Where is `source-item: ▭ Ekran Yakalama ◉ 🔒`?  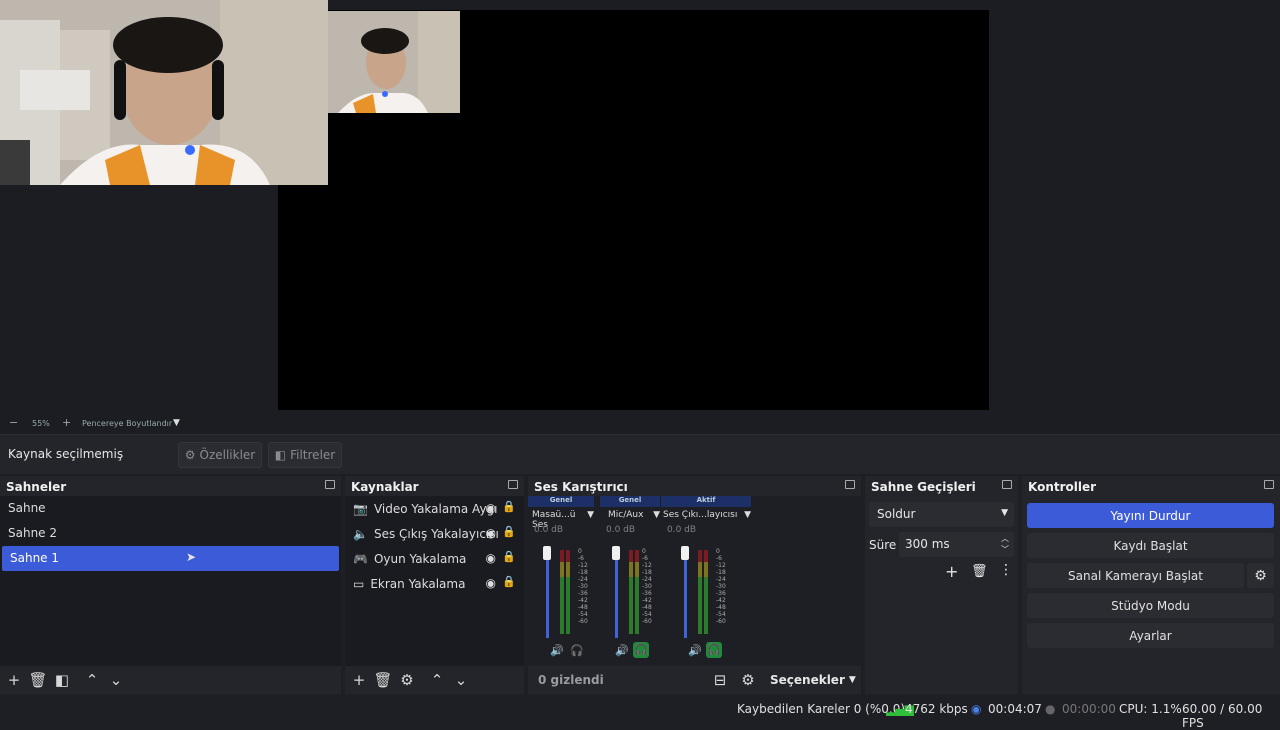 source-item: ▭ Ekran Yakalama ◉ 🔒 is located at coordinates (434, 583).